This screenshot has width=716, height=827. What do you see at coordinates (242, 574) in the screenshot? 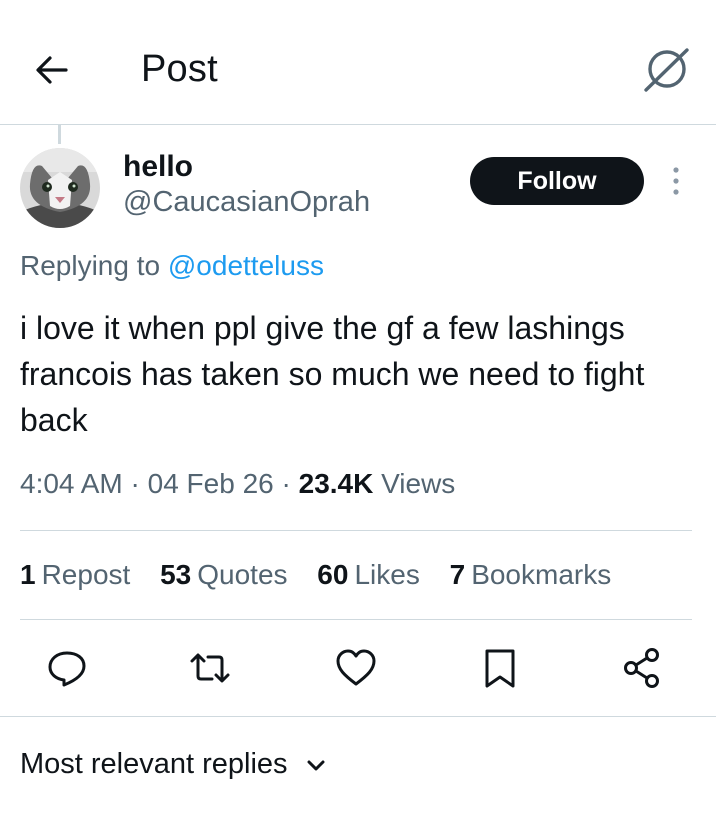
I see `quotes-label: Quotes` at bounding box center [242, 574].